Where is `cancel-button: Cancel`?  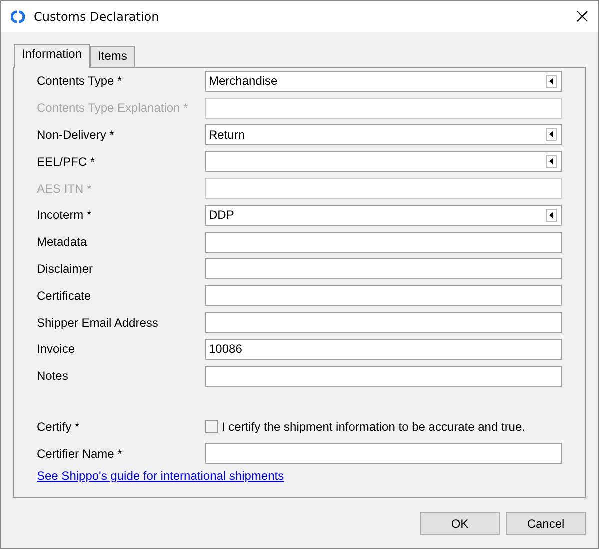
cancel-button: Cancel is located at coordinates (546, 523).